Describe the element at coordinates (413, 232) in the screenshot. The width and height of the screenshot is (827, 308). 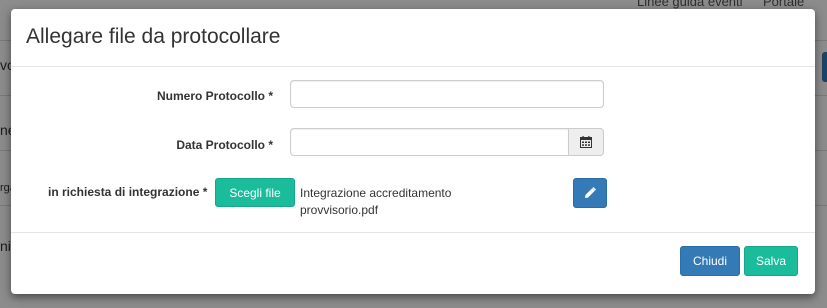
I see `modal-footer-divider` at that location.